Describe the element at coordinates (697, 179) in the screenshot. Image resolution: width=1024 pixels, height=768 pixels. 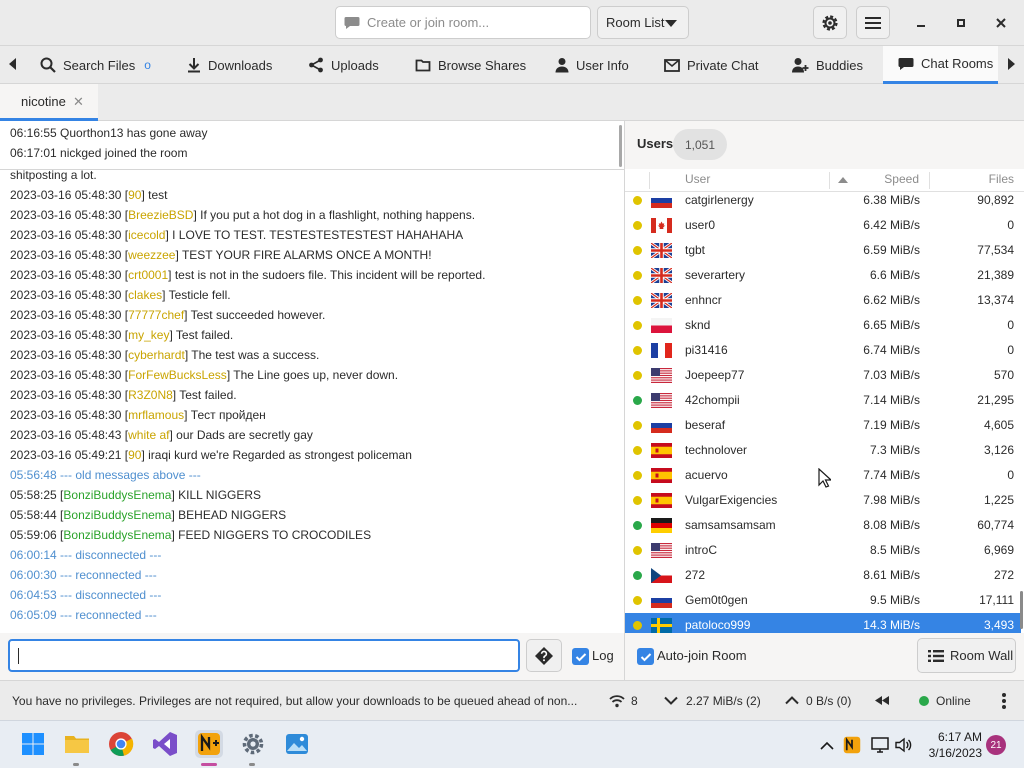
I see `column-header-user: User` at that location.